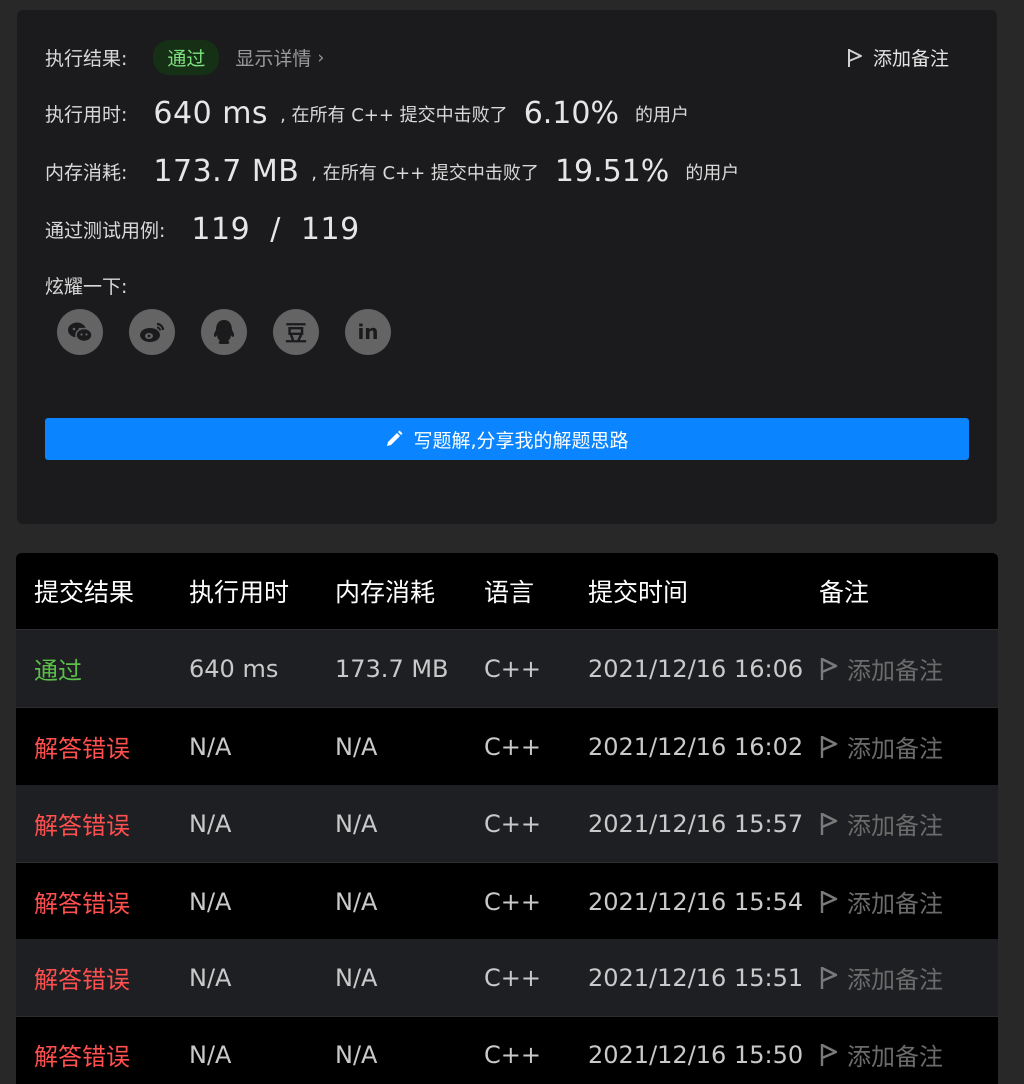 The image size is (1024, 1084). Describe the element at coordinates (696, 668) in the screenshot. I see `row-submit-time: 2021/12/16 16:06` at that location.